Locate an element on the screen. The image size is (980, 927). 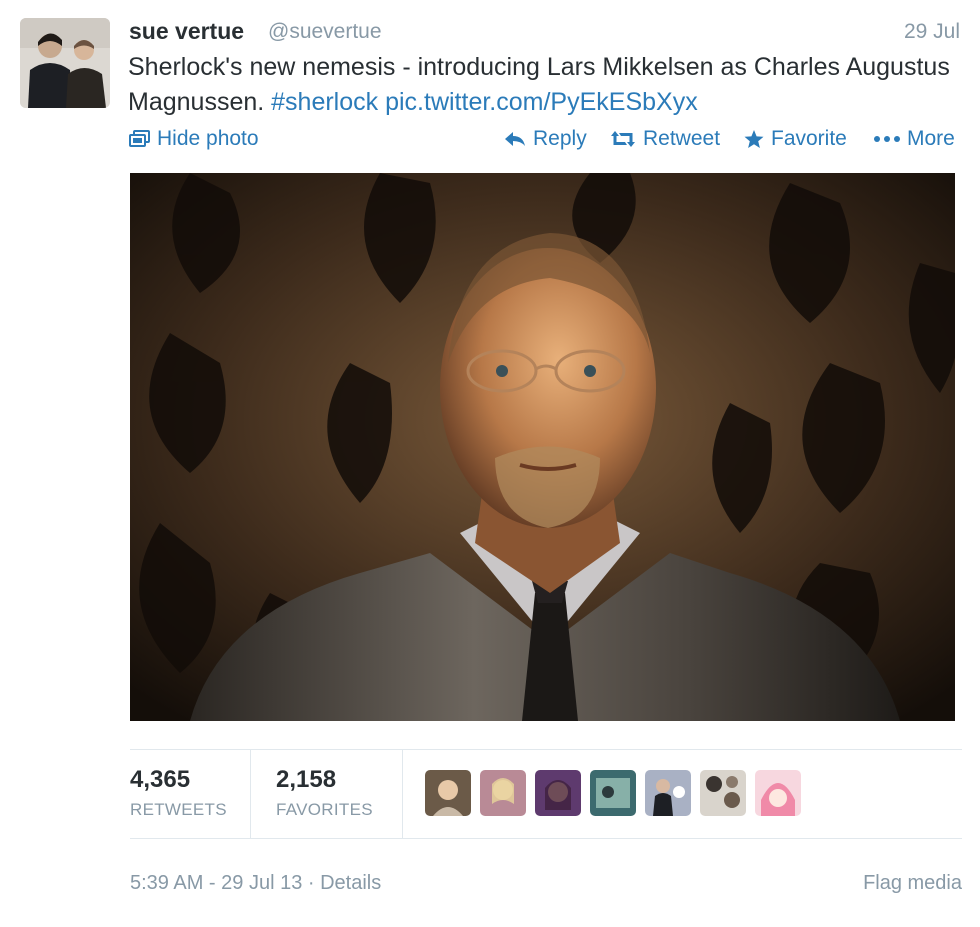
star-icon is located at coordinates (754, 139).